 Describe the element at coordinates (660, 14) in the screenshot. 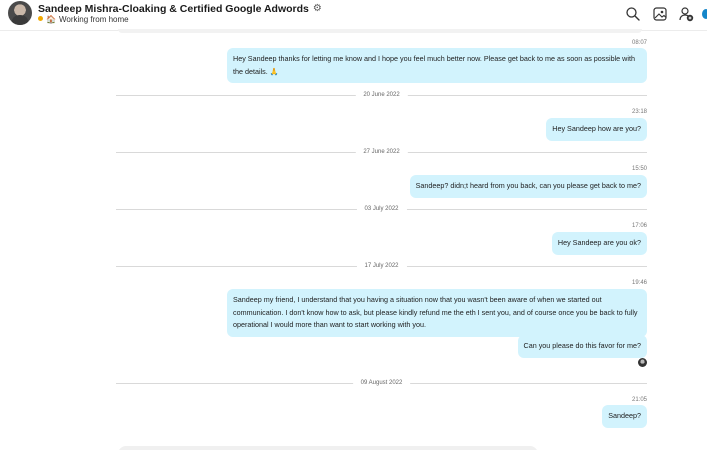

I see `gallery-icon` at that location.